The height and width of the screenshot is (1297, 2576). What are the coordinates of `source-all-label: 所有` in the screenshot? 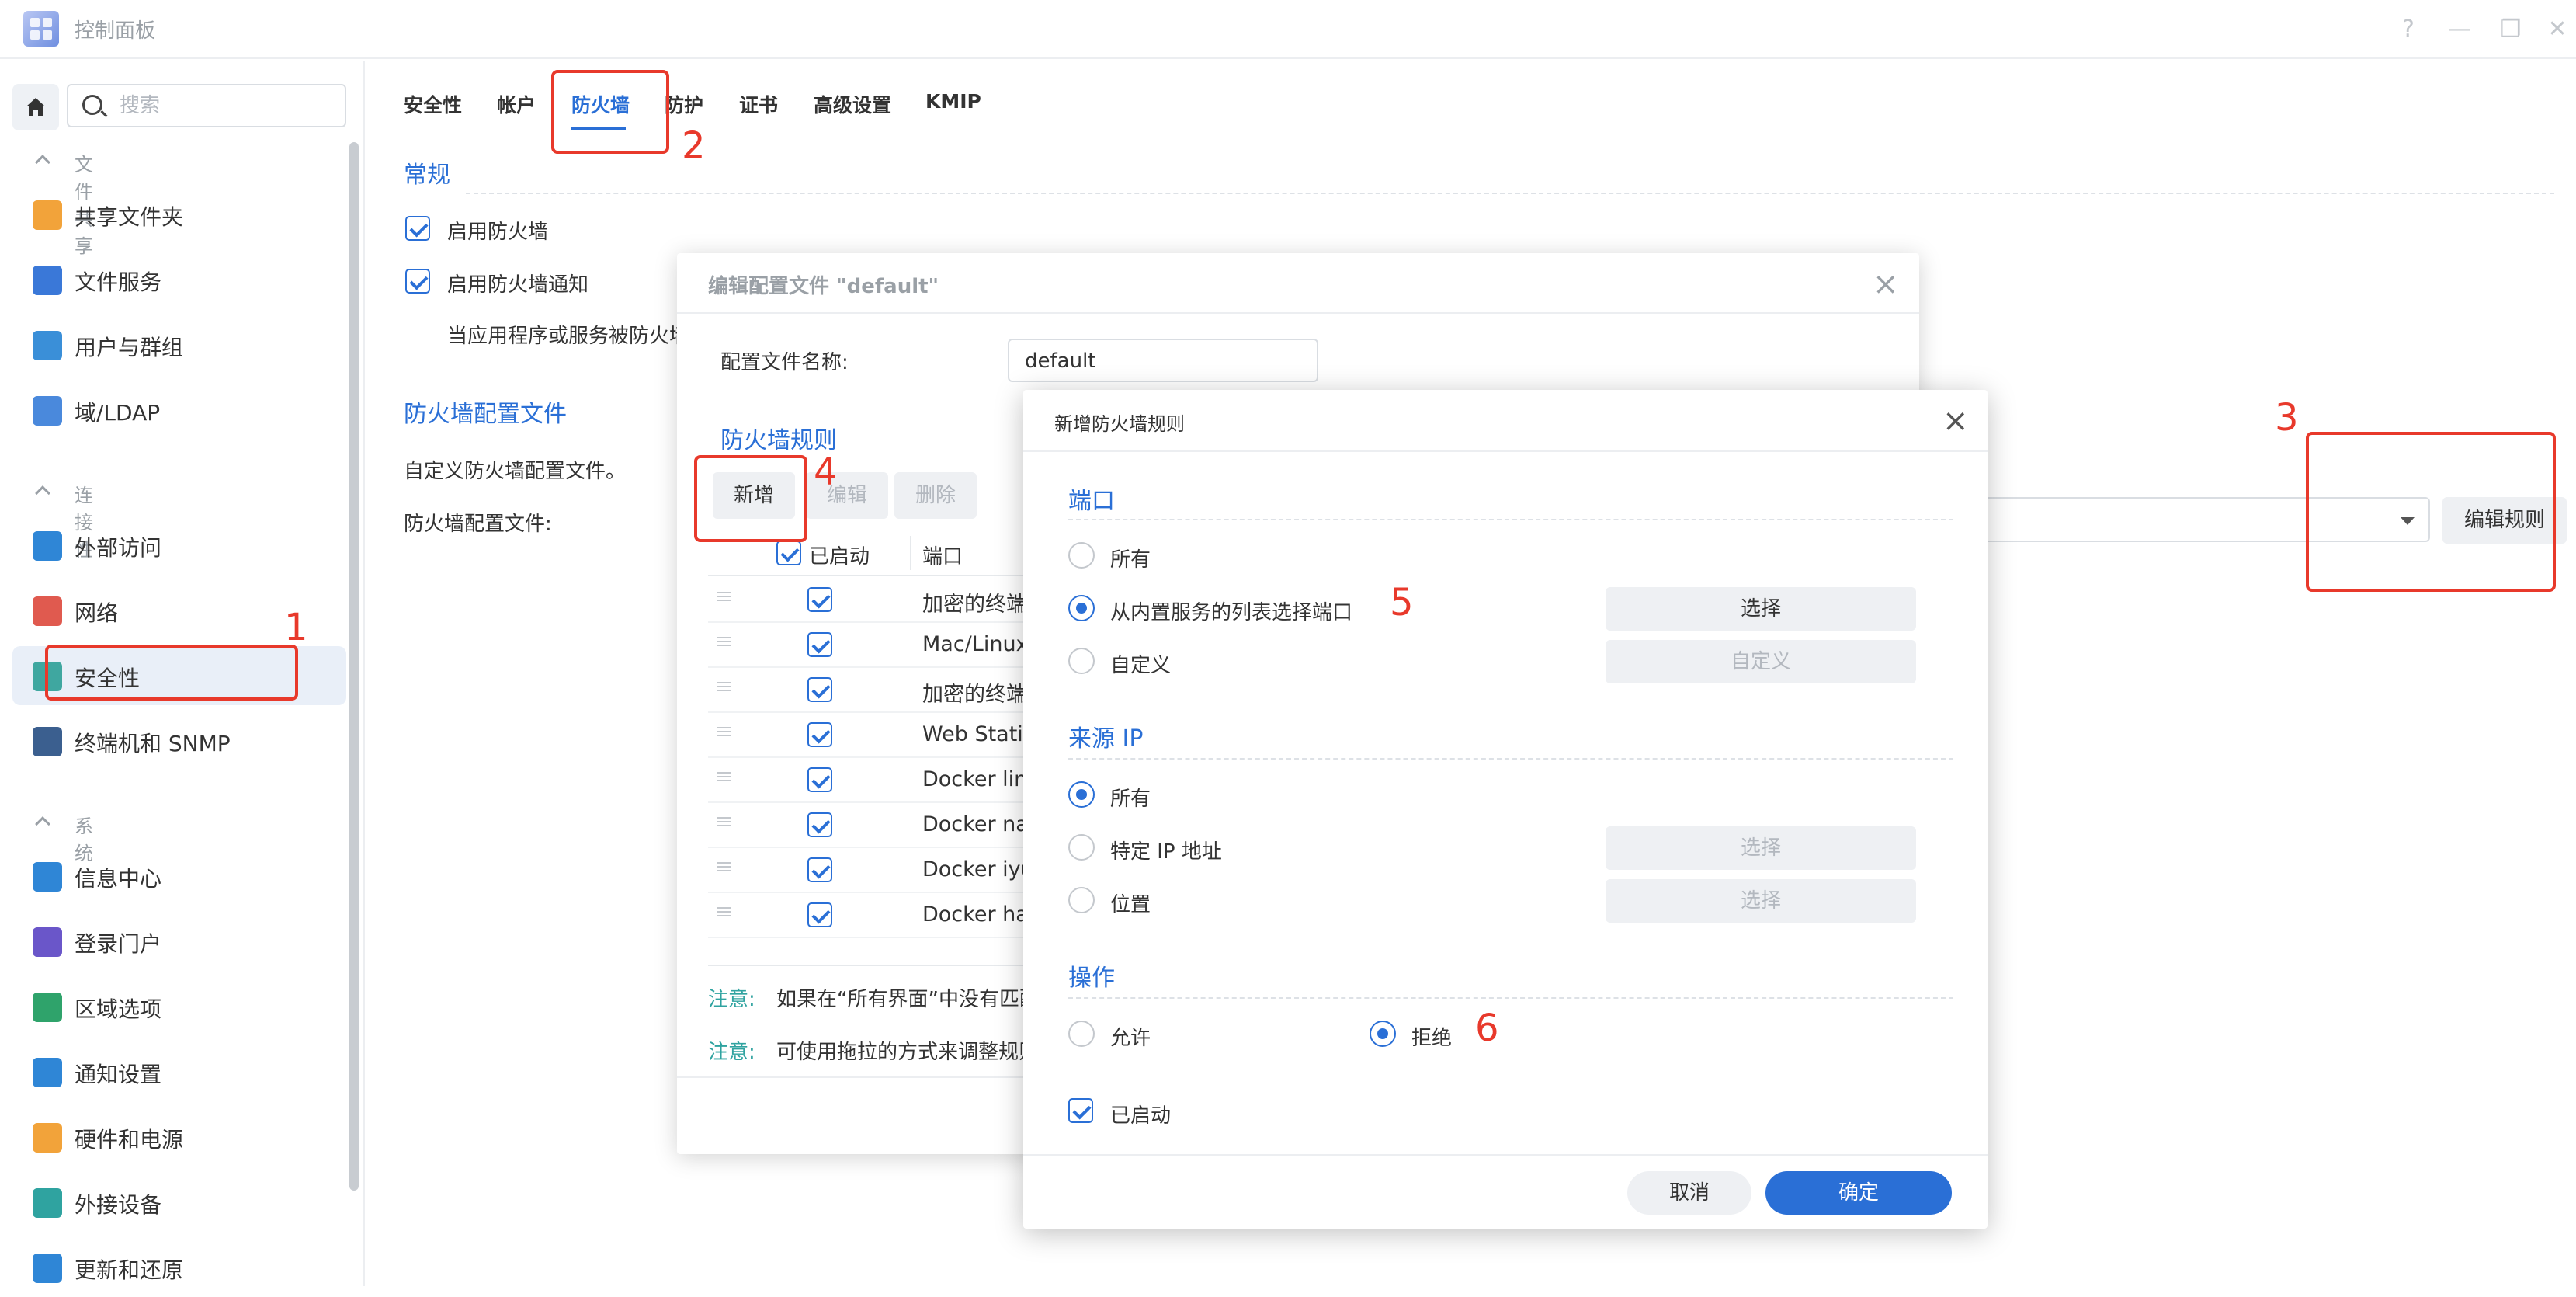 It's located at (1130, 799).